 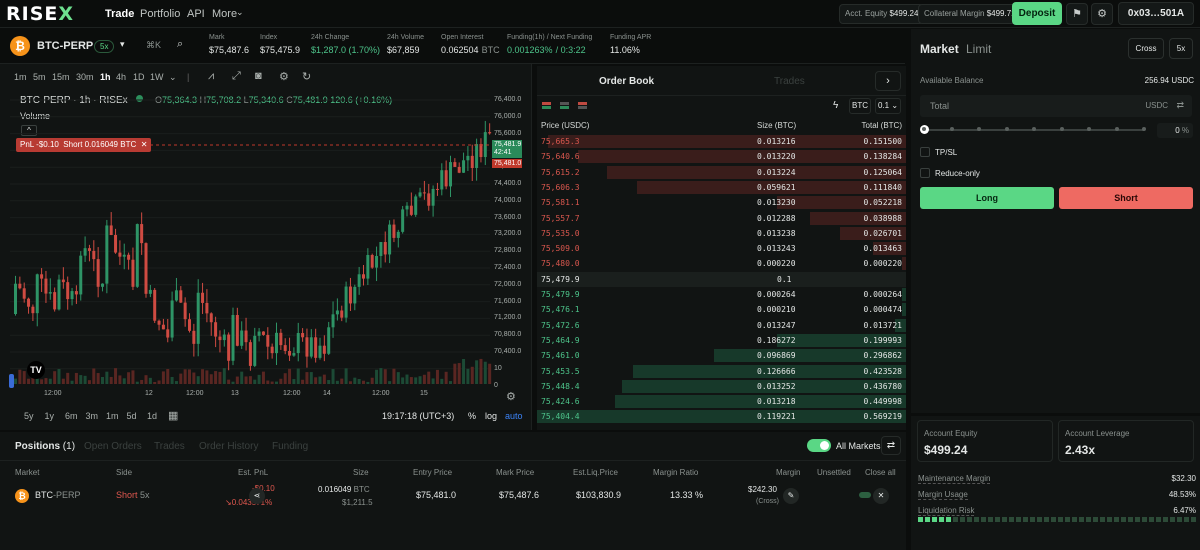 I want to click on bid-row: 75,472.6 0.013247 0.013721, so click(x=721, y=325).